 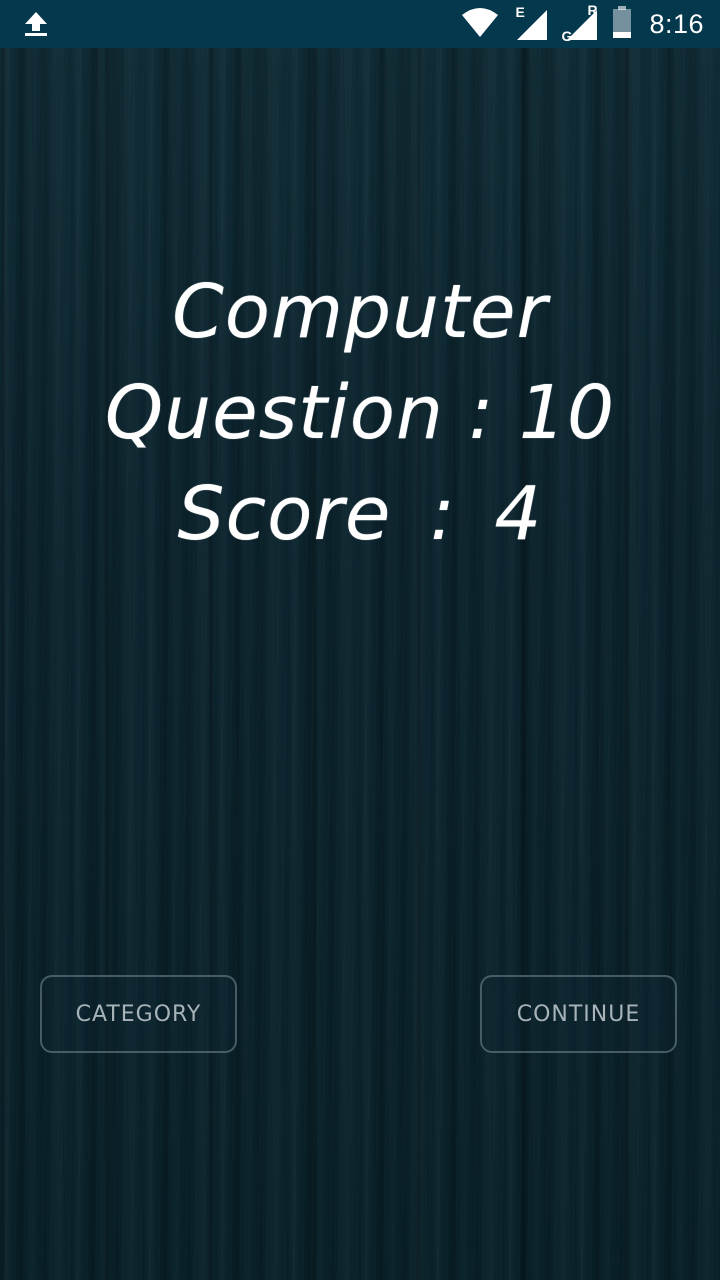 What do you see at coordinates (567, 413) in the screenshot?
I see `question-value: 10` at bounding box center [567, 413].